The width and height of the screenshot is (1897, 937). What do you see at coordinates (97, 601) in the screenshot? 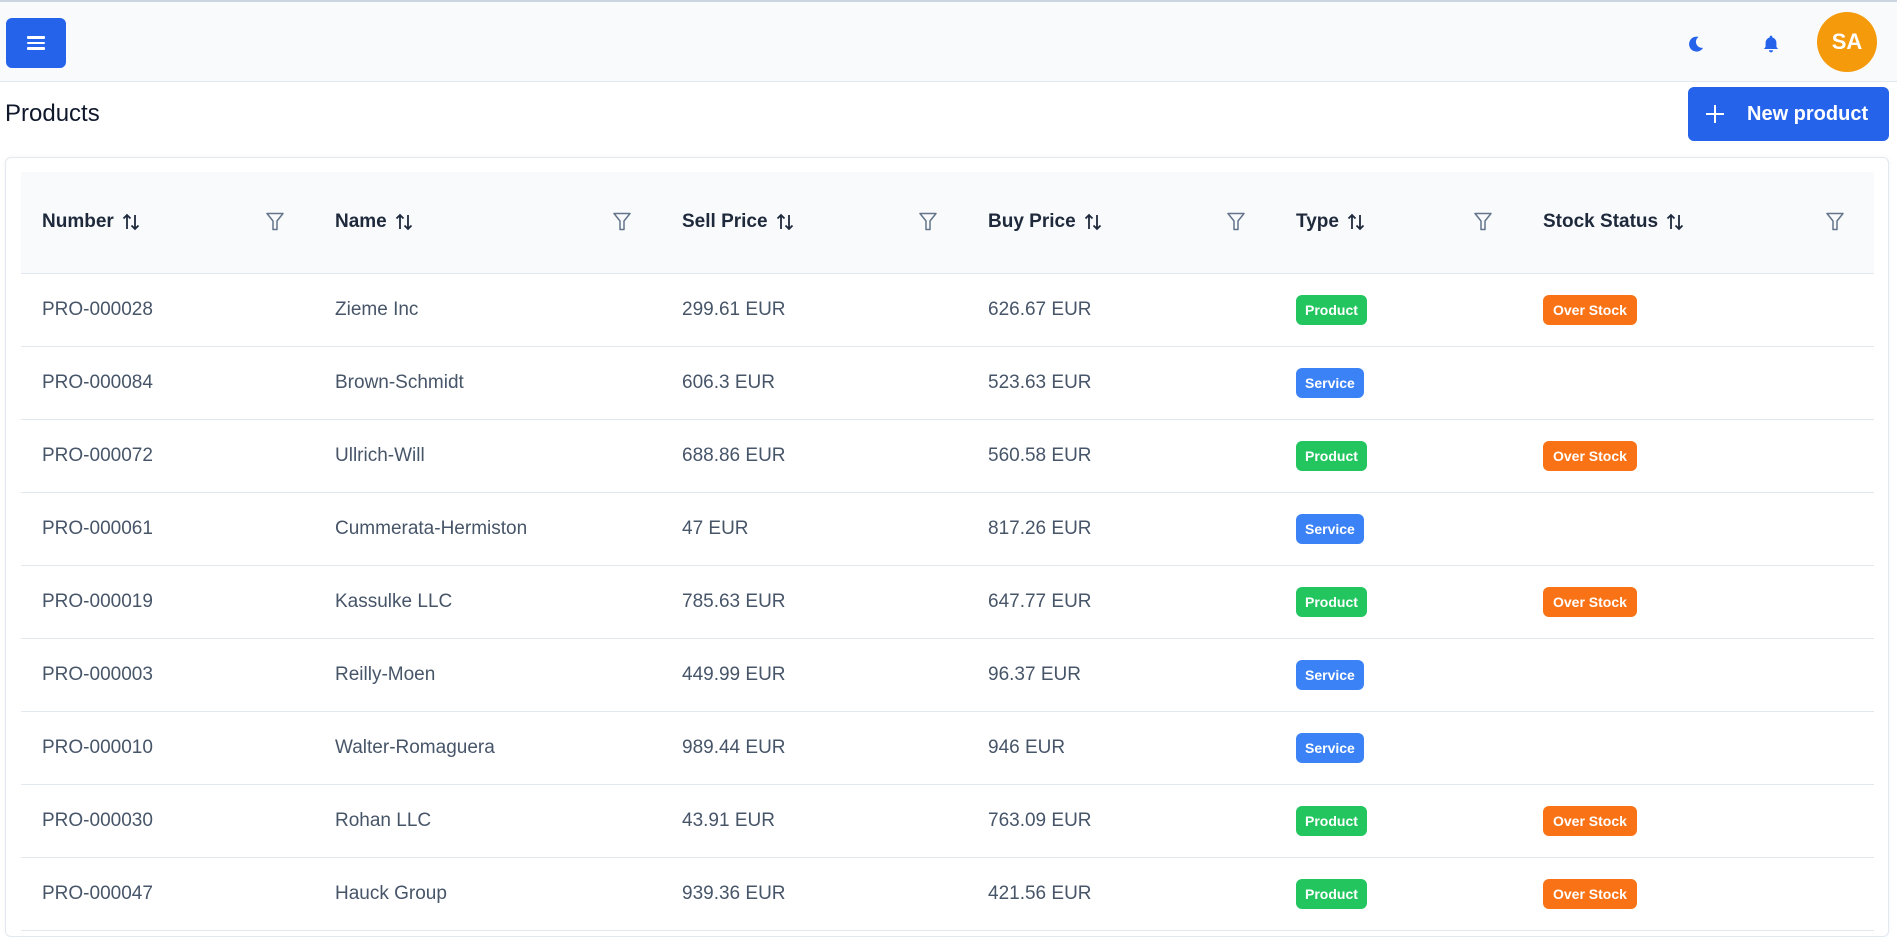
I see `number-text: PRO-000019` at bounding box center [97, 601].